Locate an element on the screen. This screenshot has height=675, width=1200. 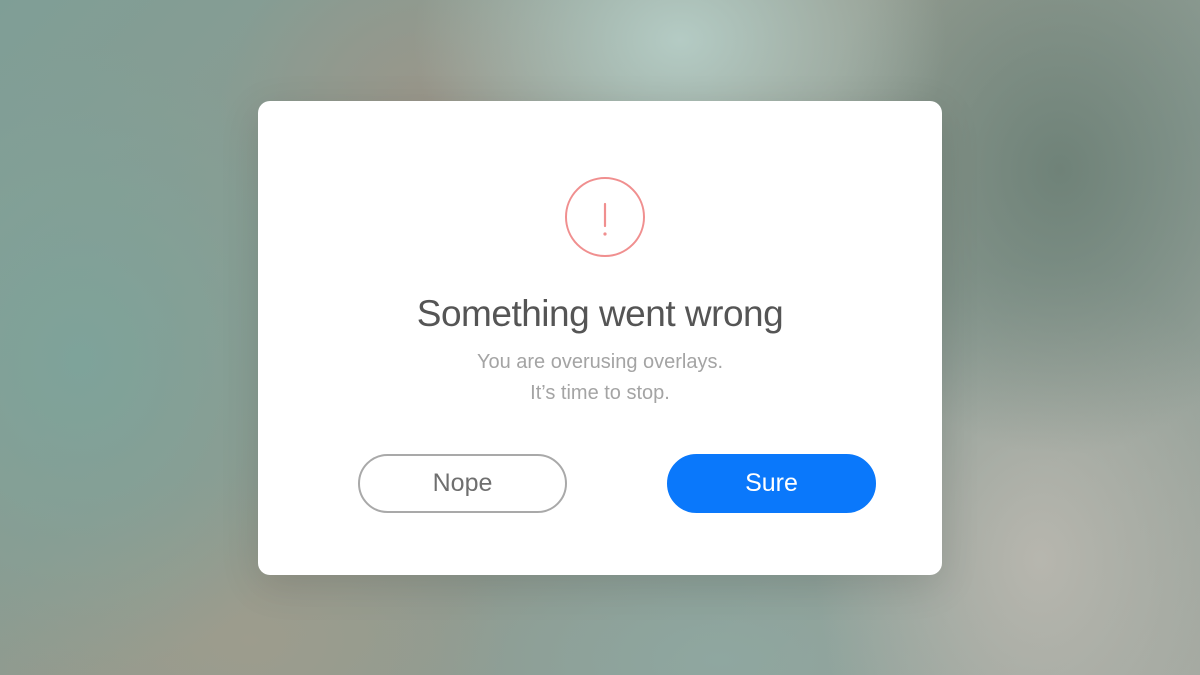
sure-button: Sure is located at coordinates (771, 483).